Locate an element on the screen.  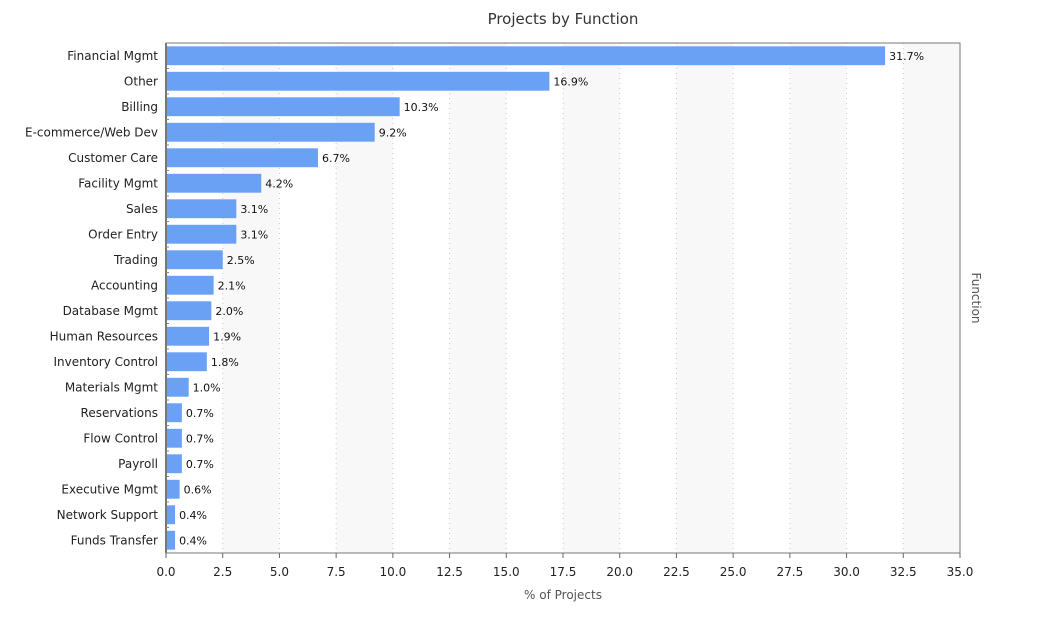
y-tick-label: Other is located at coordinates (141, 81).